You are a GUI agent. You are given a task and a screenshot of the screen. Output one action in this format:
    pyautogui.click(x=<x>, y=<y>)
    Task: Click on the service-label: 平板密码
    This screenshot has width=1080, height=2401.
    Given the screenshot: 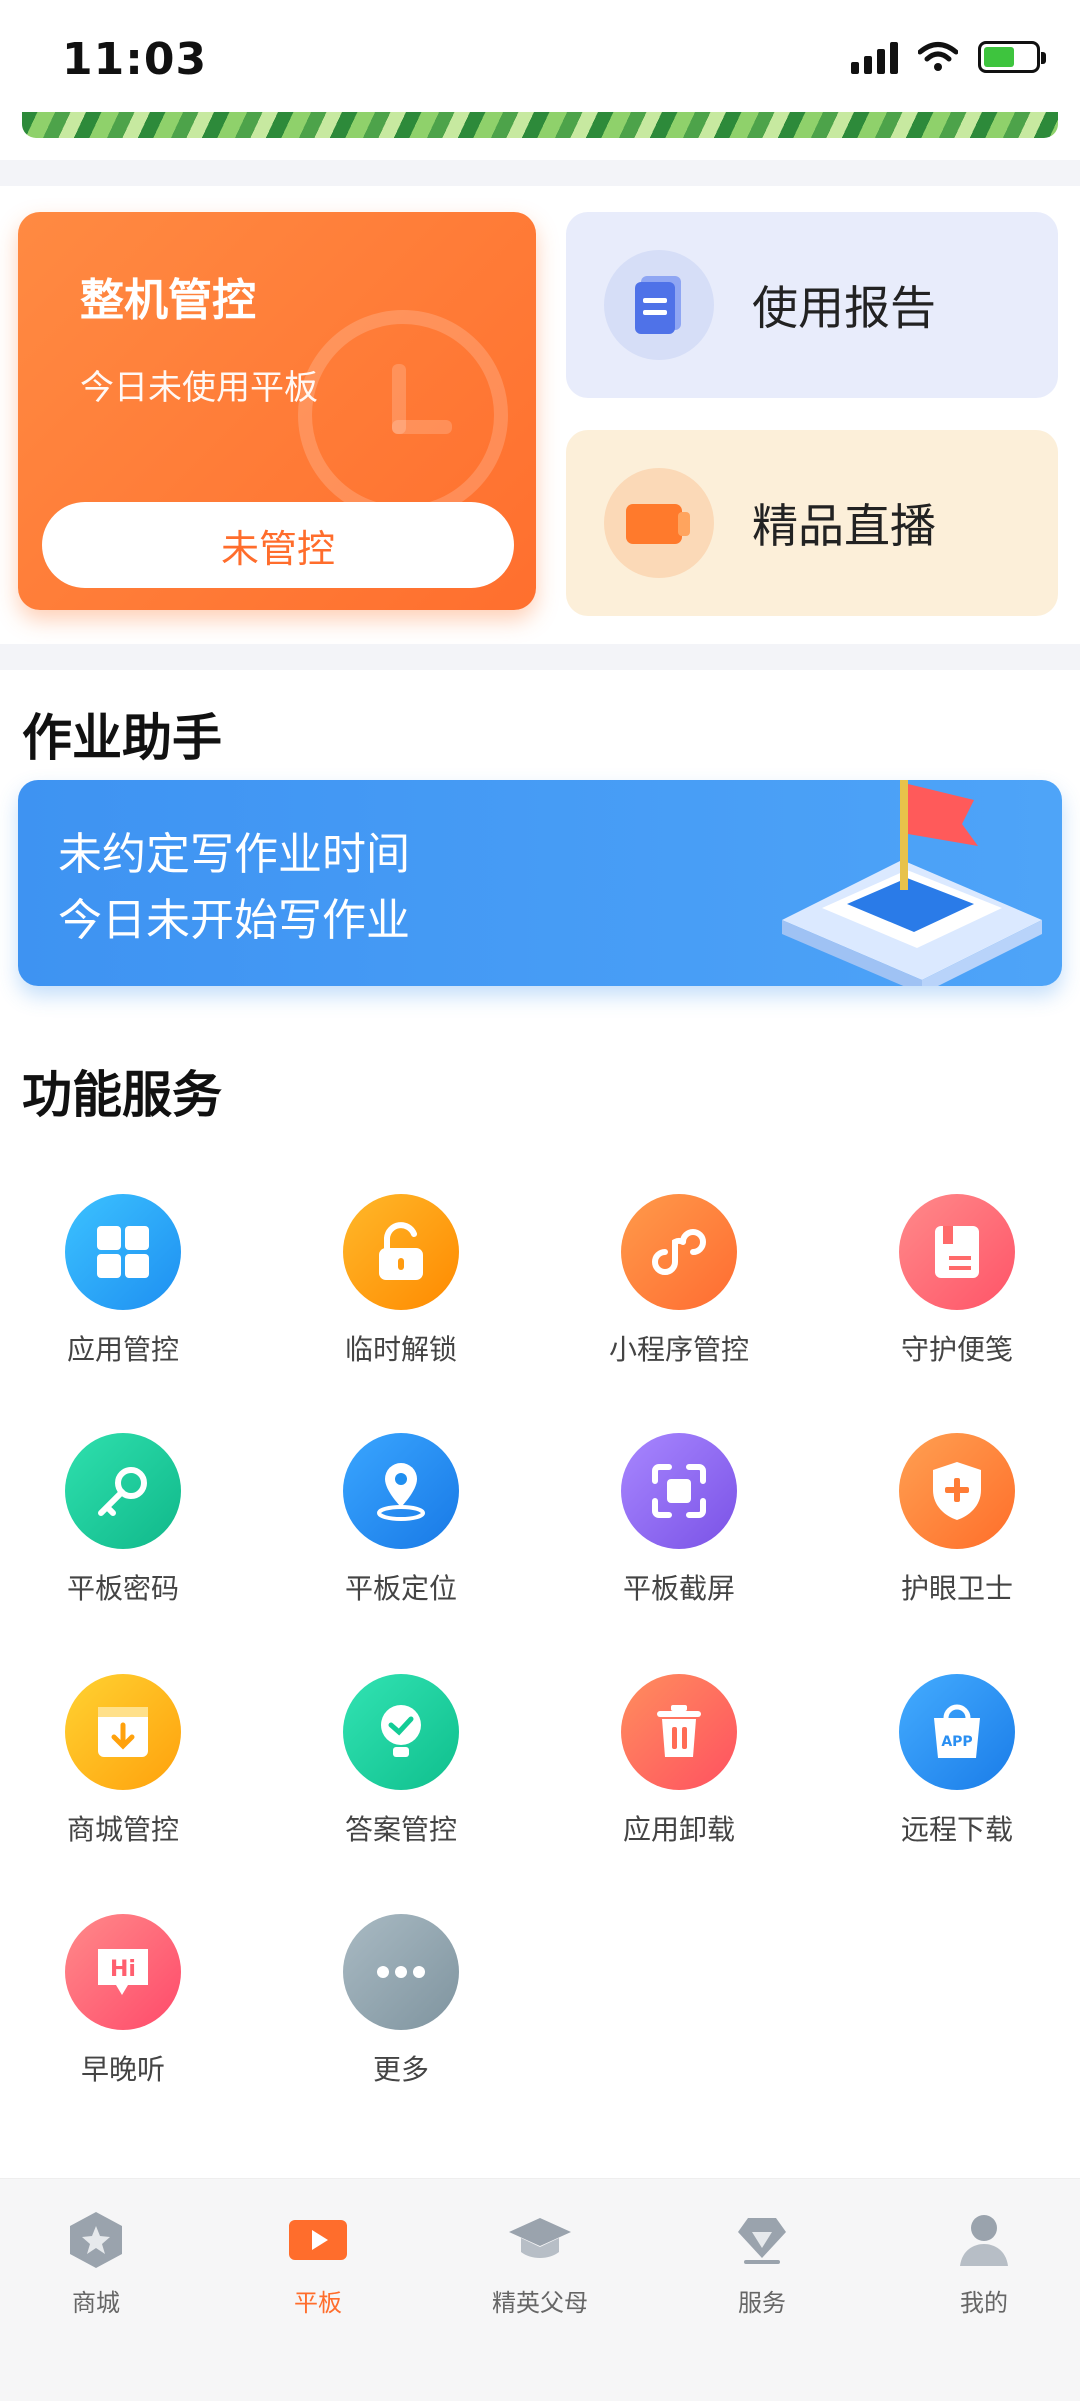 What is the action you would take?
    pyautogui.click(x=122, y=1588)
    